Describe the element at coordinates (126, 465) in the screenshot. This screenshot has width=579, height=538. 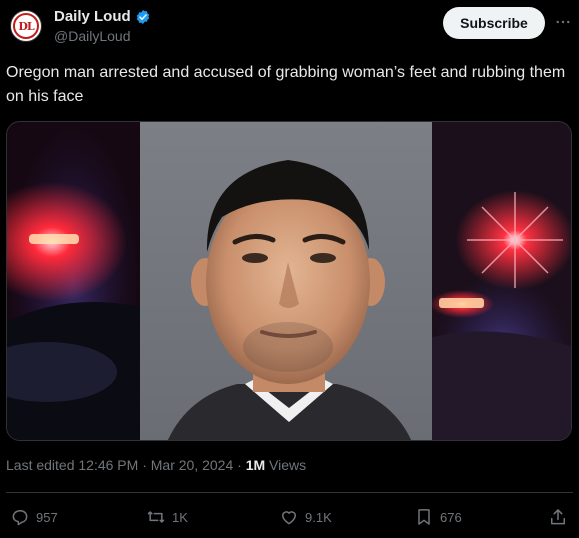
I see `edited-timestamp: Last edited 12:46 PM · Mar 20, 2024 ·` at that location.